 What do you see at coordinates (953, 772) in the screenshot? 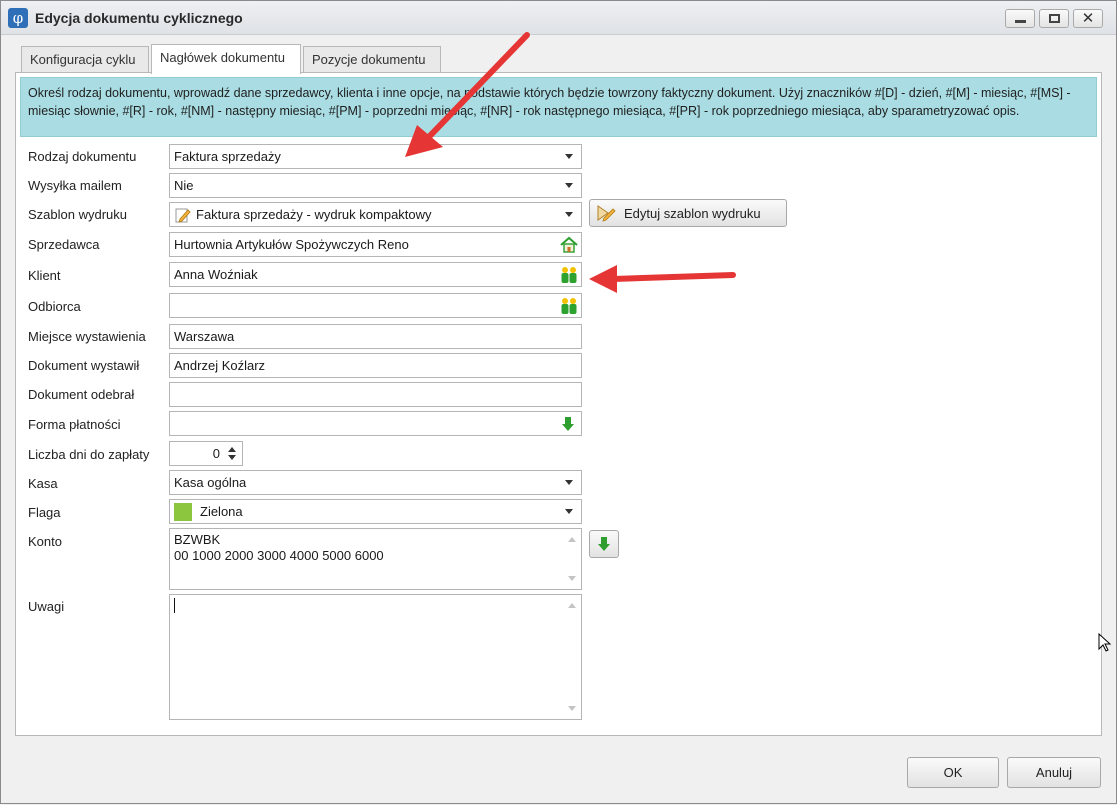
I see `ok-button: OK` at bounding box center [953, 772].